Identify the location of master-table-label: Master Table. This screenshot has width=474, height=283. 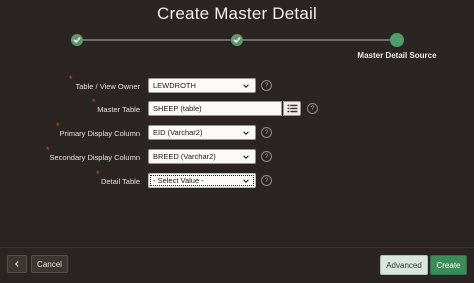
(118, 109).